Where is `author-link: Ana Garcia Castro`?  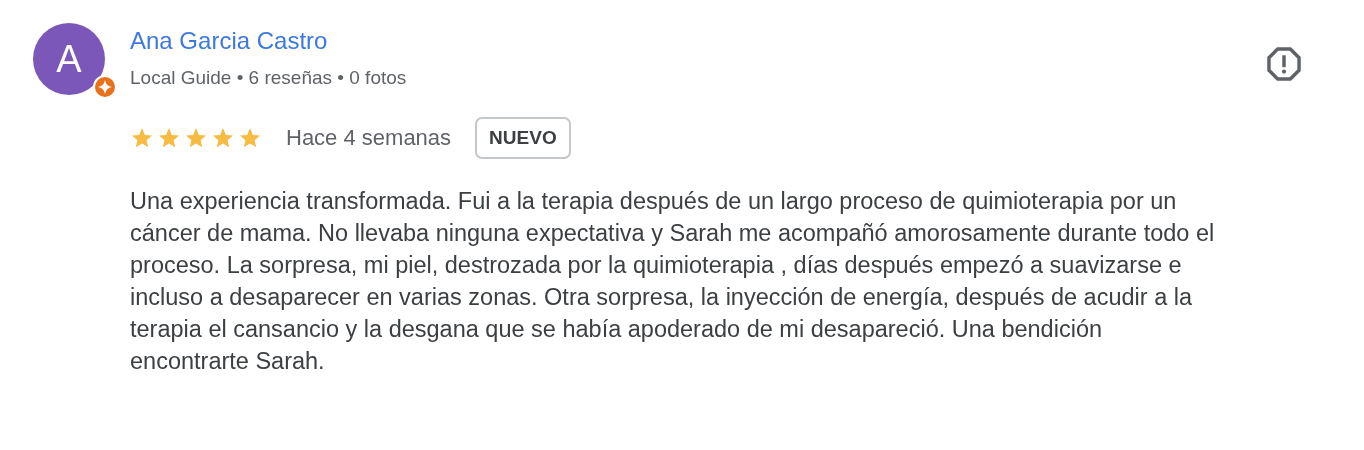 author-link: Ana Garcia Castro is located at coordinates (268, 41).